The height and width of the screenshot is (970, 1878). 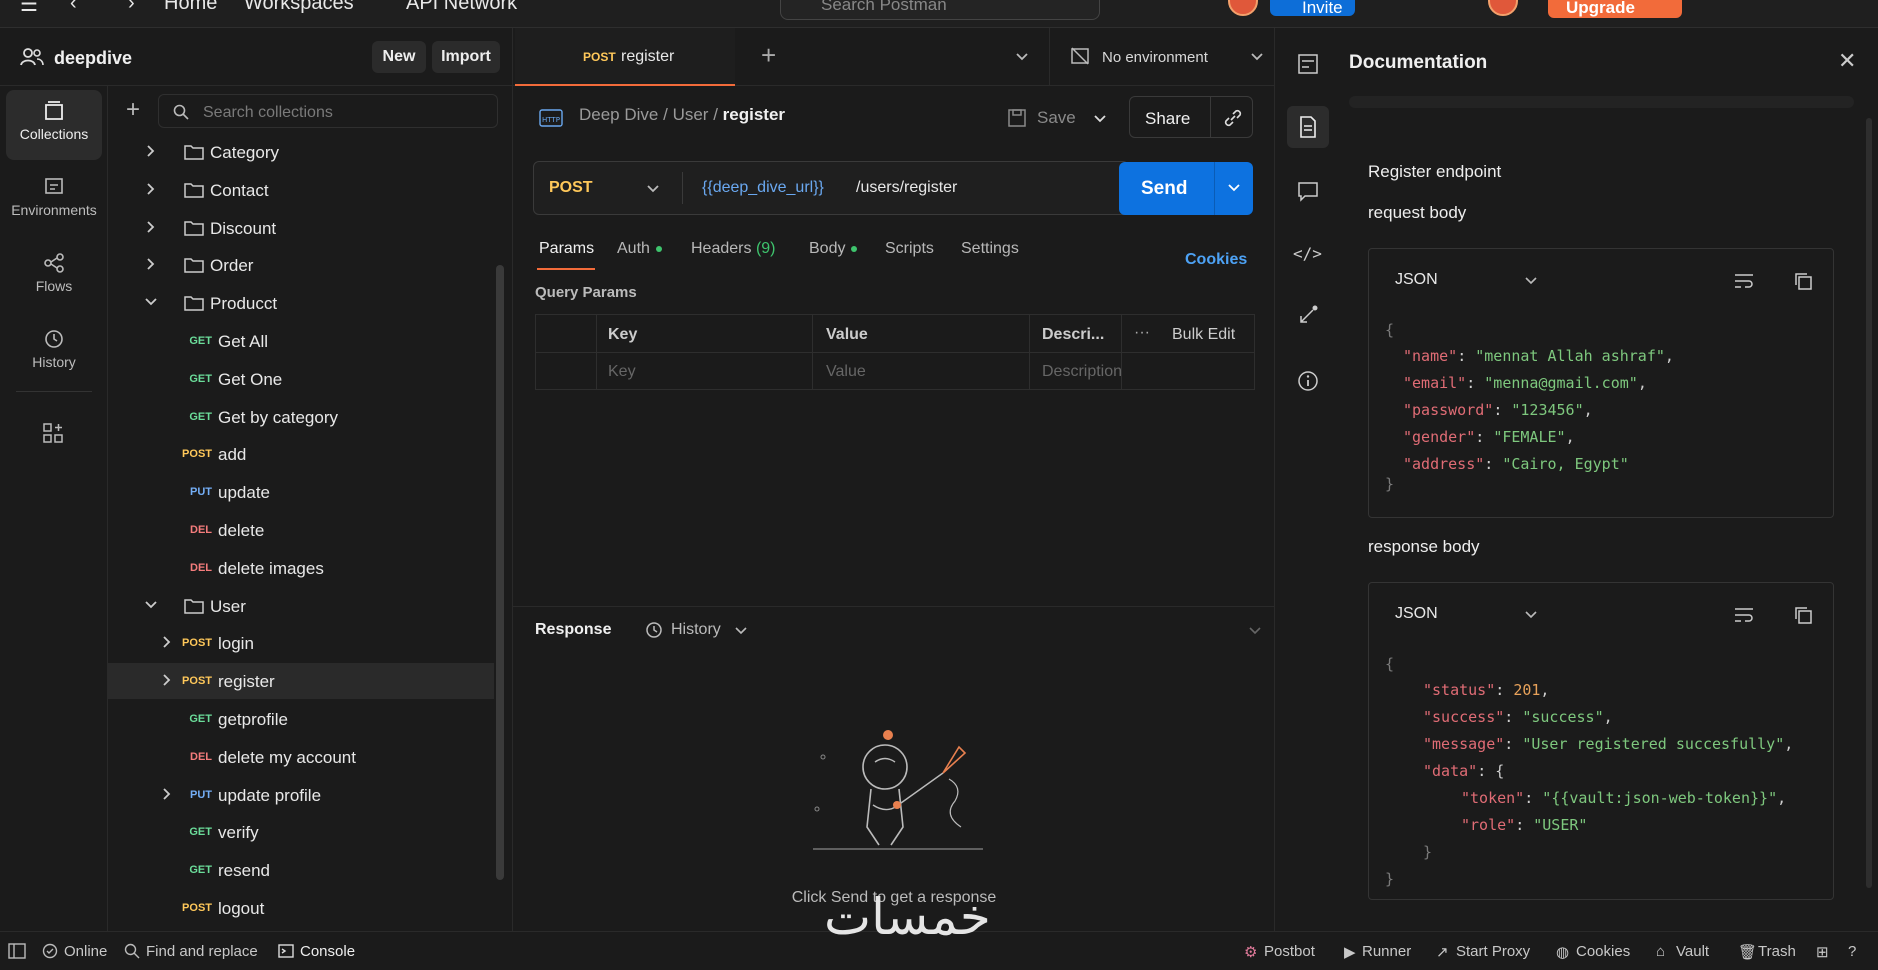 What do you see at coordinates (301, 417) in the screenshot?
I see `tree-request: GET Get by category` at bounding box center [301, 417].